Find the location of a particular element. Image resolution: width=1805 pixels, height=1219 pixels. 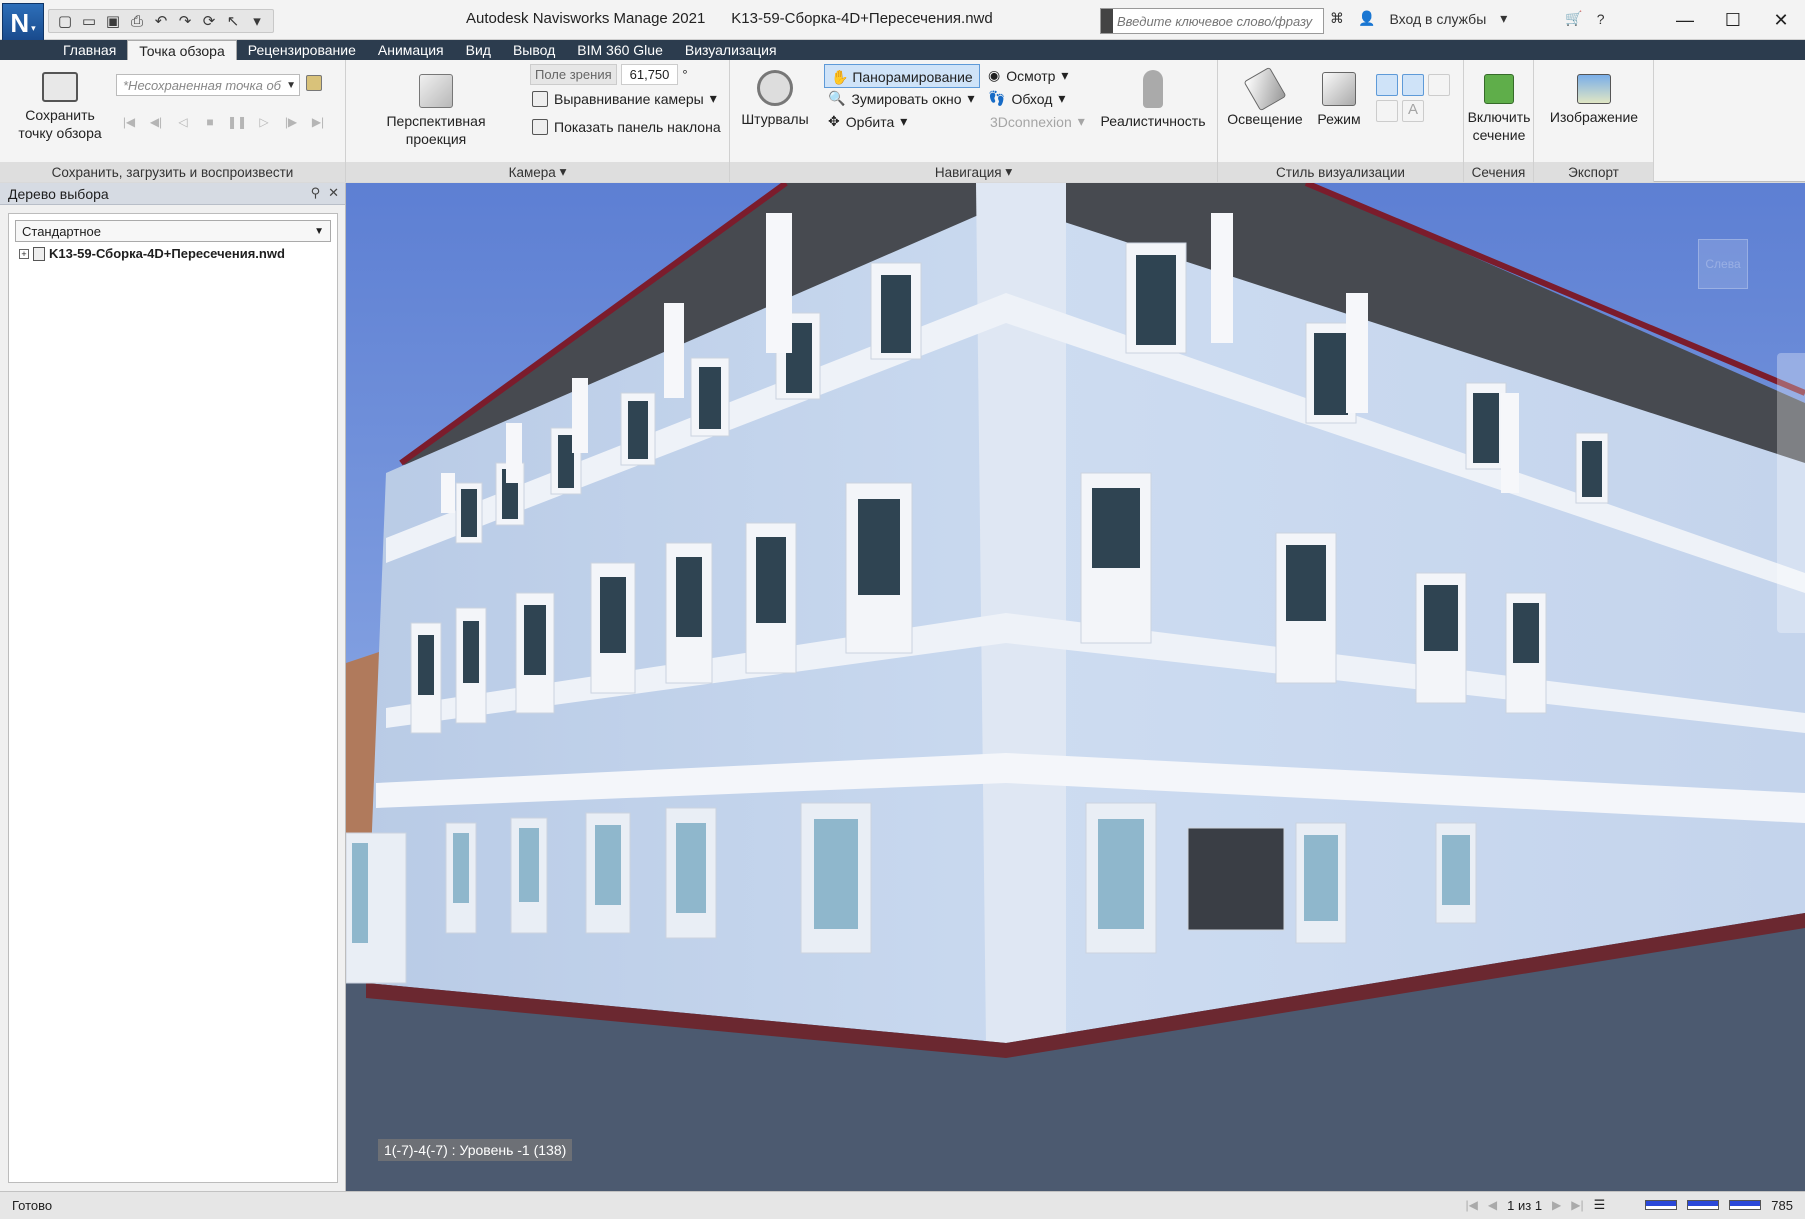

image-label: Изображение is located at coordinates (1594, 117).